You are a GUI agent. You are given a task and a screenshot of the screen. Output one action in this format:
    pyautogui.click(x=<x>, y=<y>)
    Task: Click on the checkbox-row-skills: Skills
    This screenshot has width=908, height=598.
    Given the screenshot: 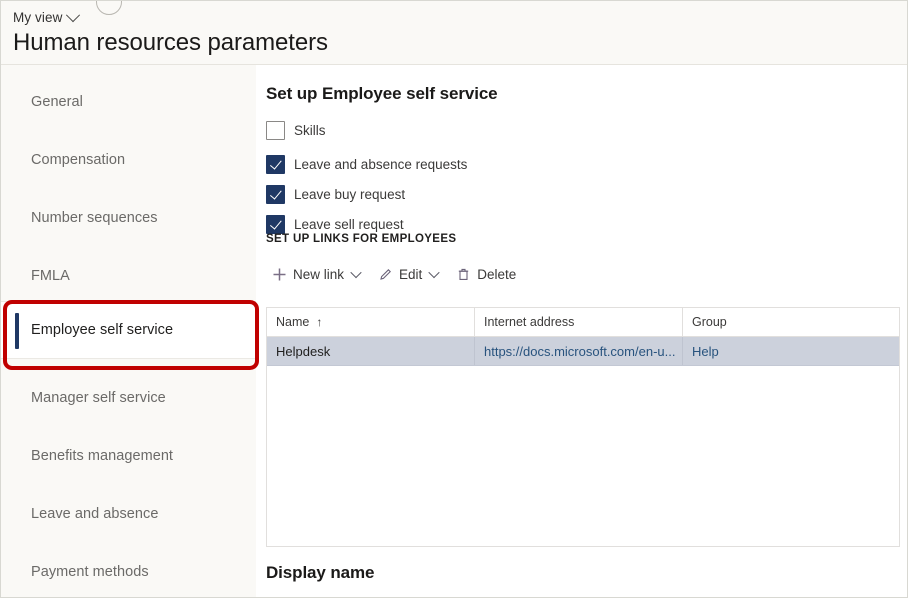 What is the action you would take?
    pyautogui.click(x=296, y=130)
    